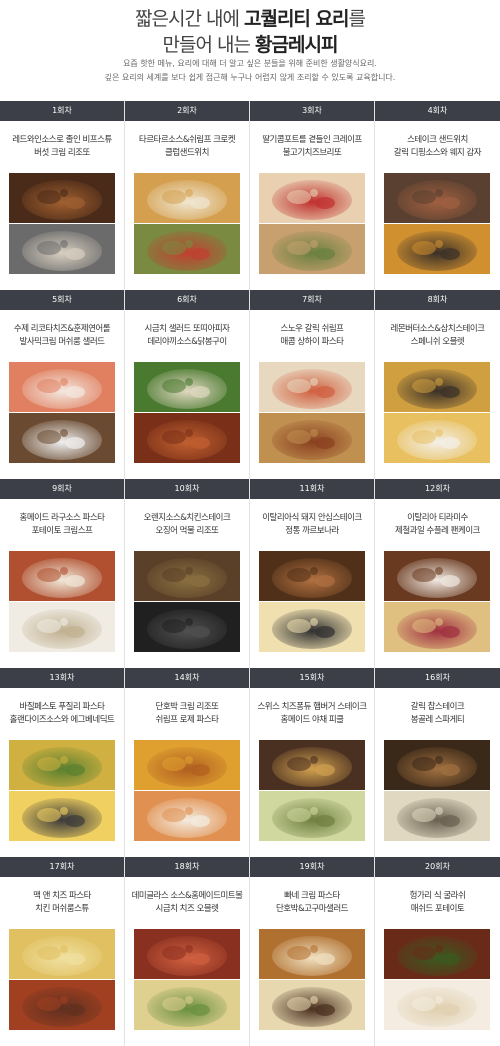 This screenshot has height=1046, width=500. What do you see at coordinates (62, 195) in the screenshot?
I see `session-card: 1회차레드와인소스로 졸인 비프스튜버섯 크림 리조또` at bounding box center [62, 195].